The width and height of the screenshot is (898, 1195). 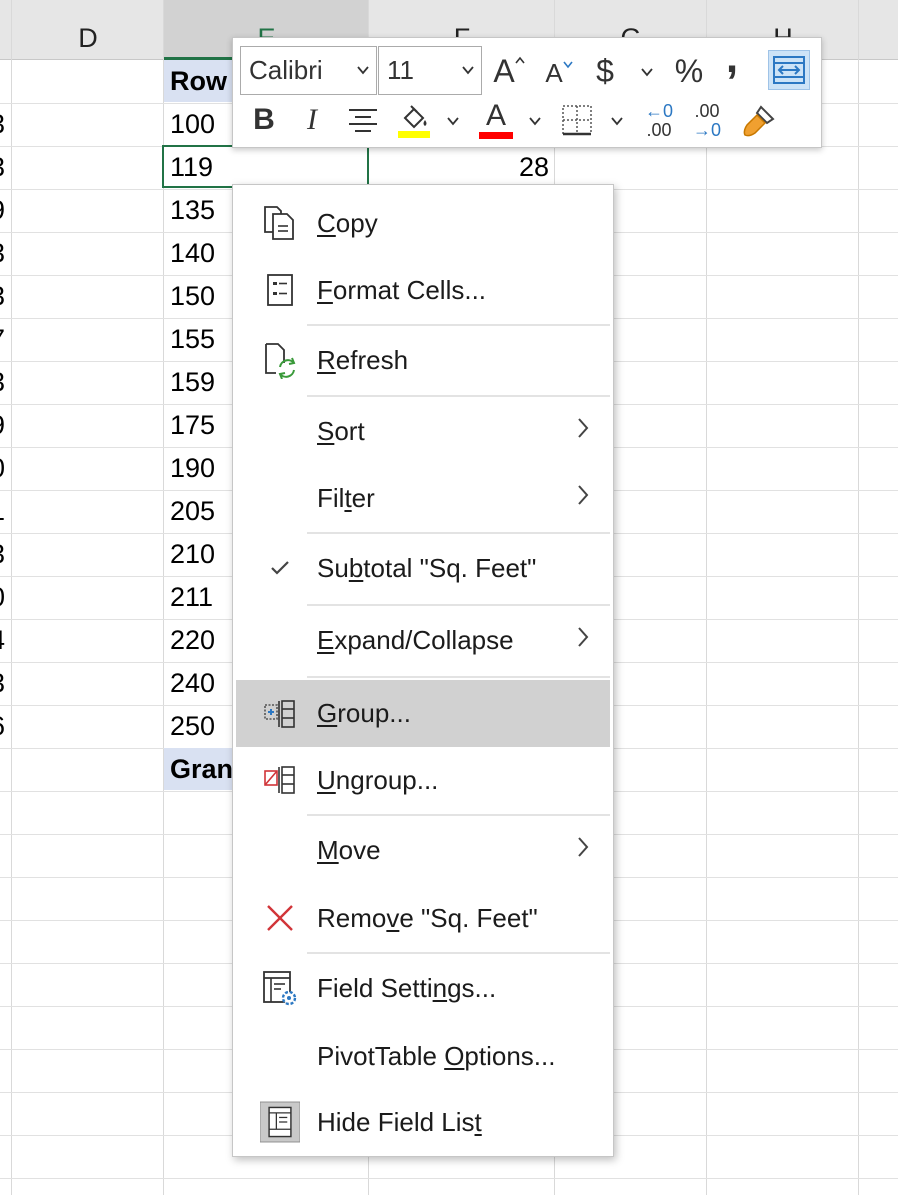 I want to click on bold-icon: B, so click(x=264, y=119).